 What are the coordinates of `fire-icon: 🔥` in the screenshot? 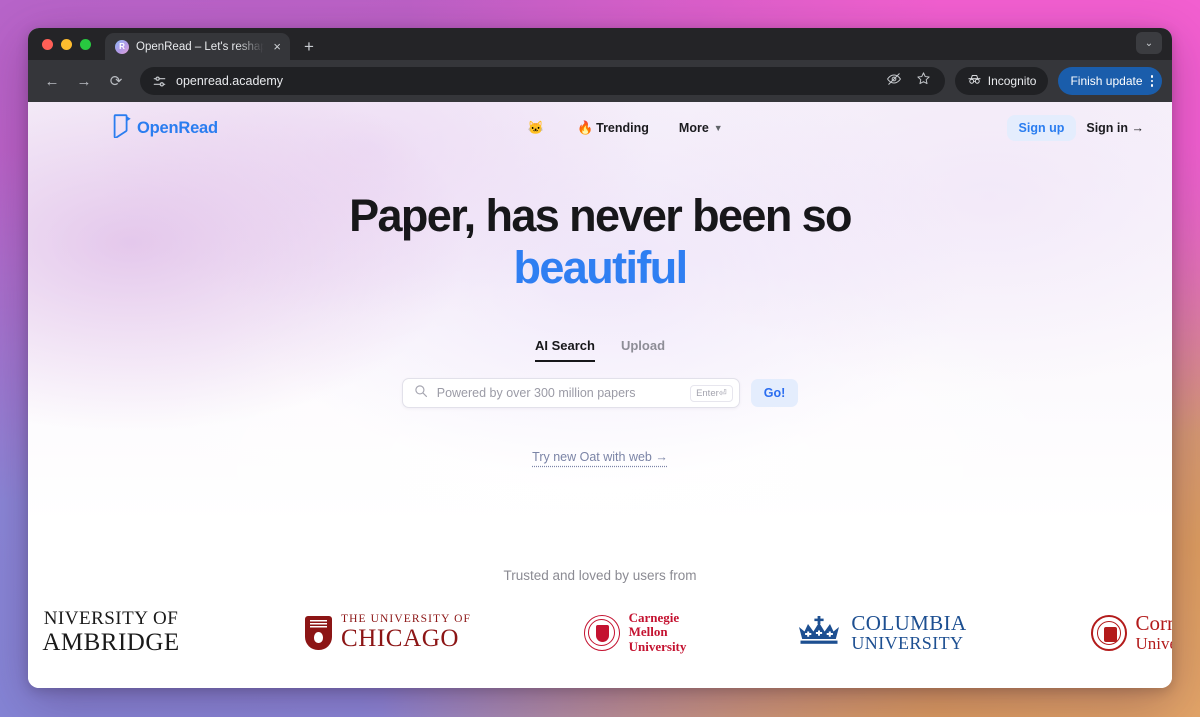 It's located at (585, 127).